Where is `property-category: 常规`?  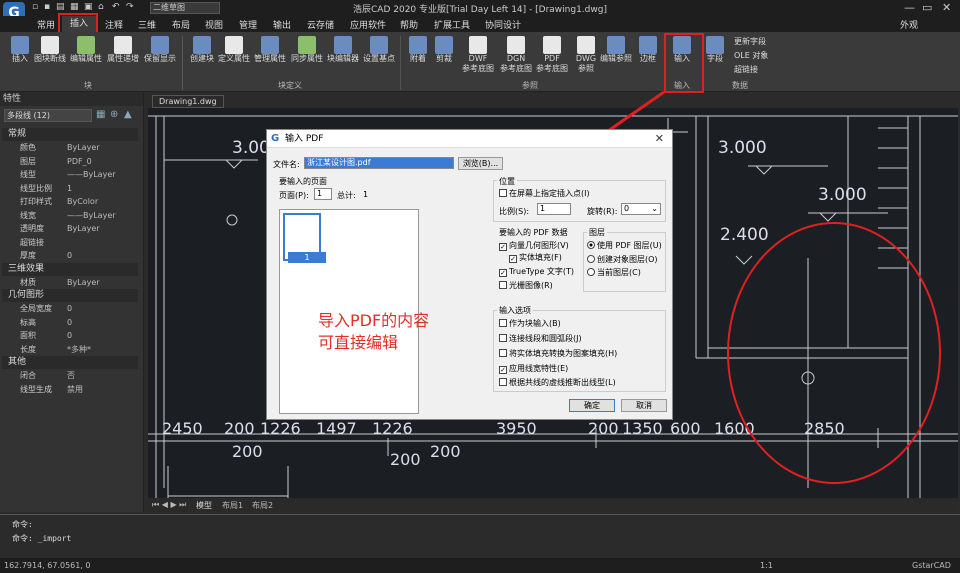 property-category: 常规 is located at coordinates (70, 134).